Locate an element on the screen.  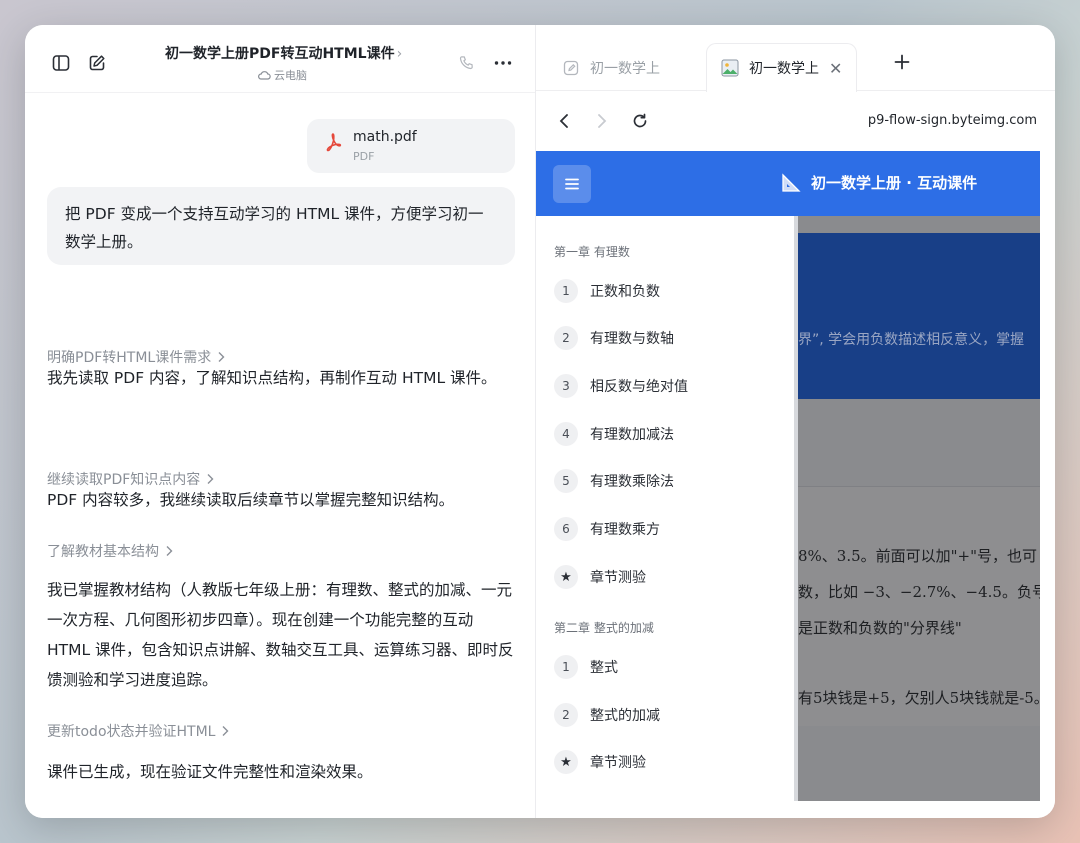
more-icon is located at coordinates (503, 63).